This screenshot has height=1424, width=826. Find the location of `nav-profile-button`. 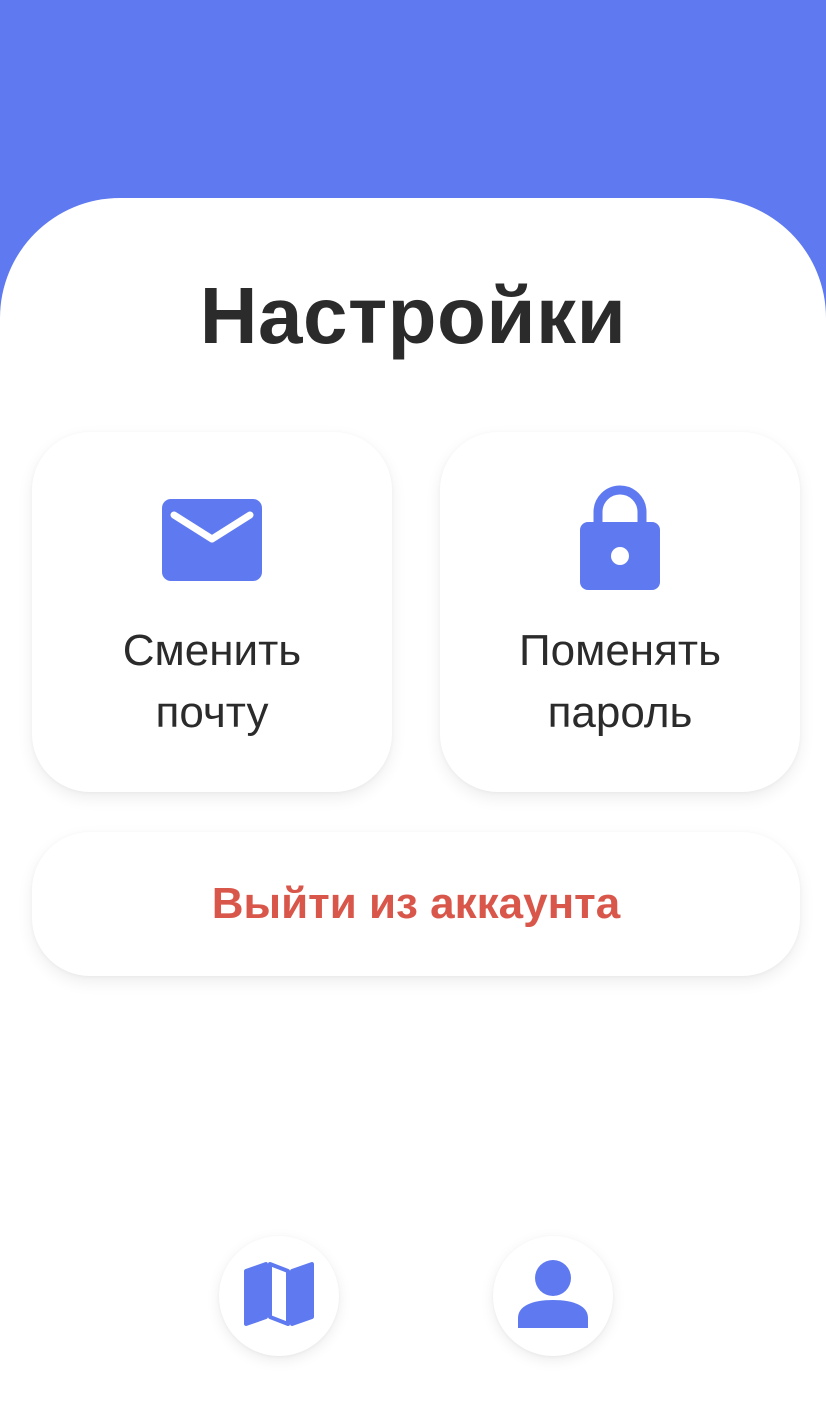

nav-profile-button is located at coordinates (553, 1296).